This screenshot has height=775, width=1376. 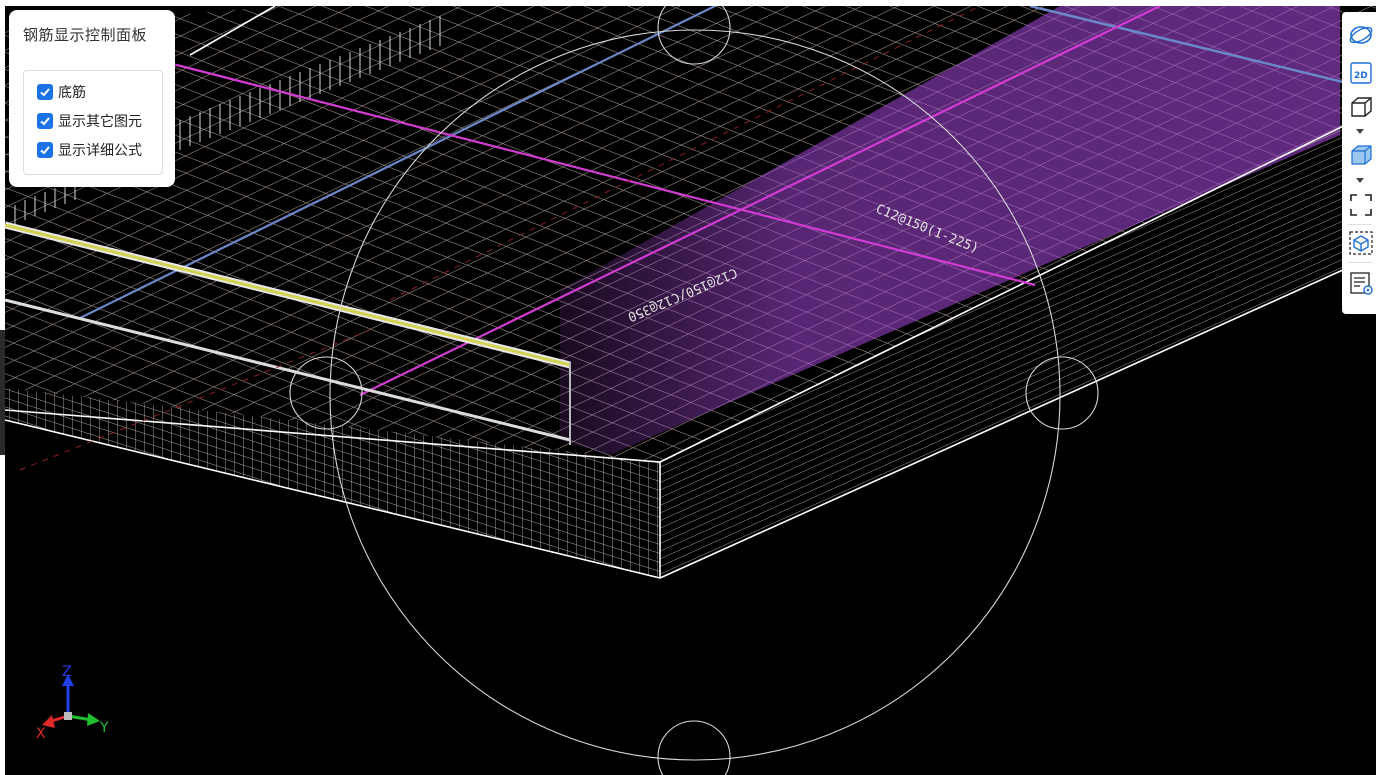 I want to click on axis-z-label: Z, so click(x=67, y=672).